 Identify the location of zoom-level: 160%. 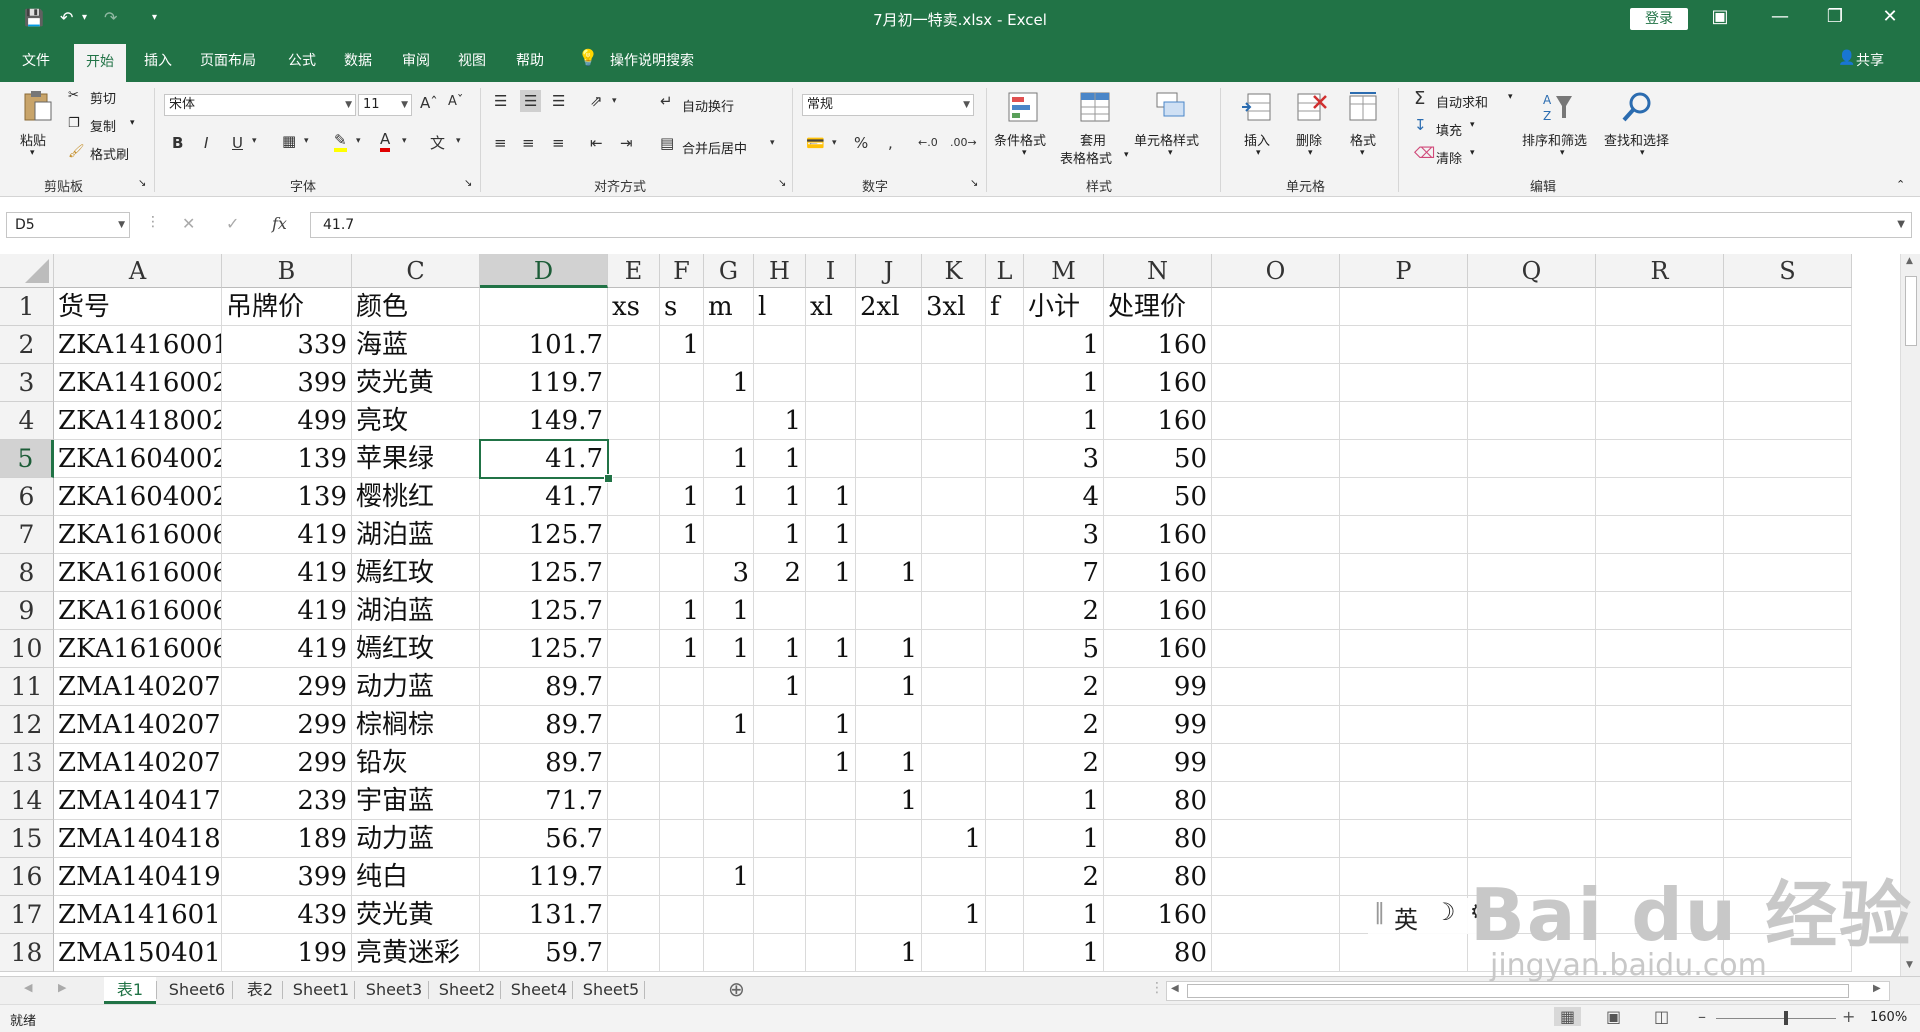
(1888, 1017).